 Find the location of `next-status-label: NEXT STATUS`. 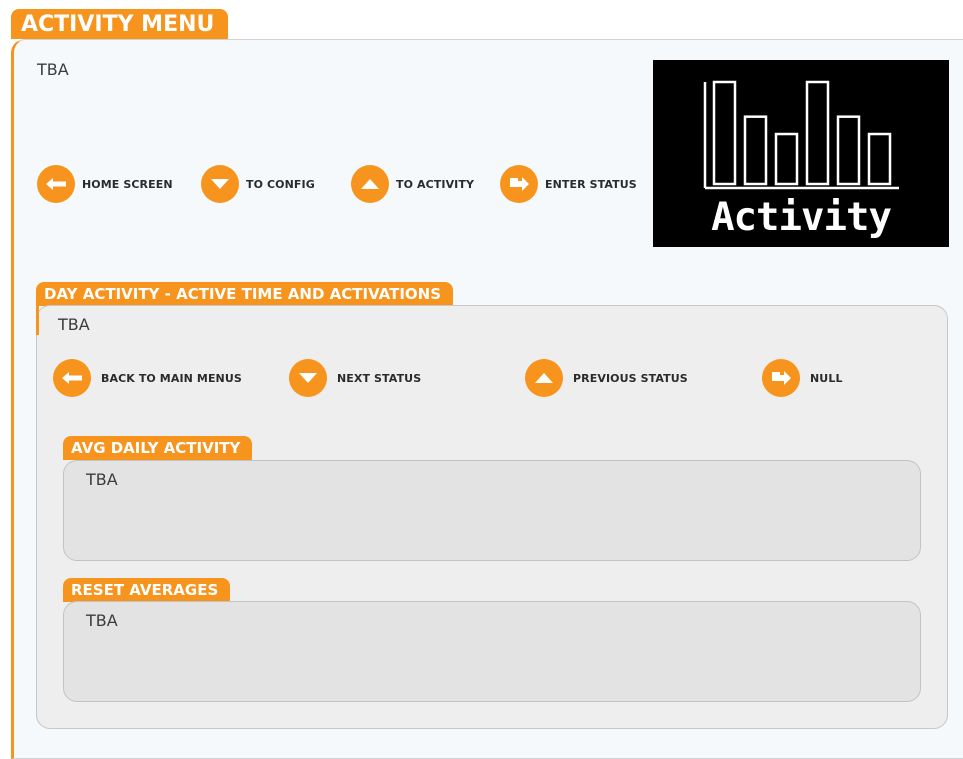

next-status-label: NEXT STATUS is located at coordinates (379, 378).